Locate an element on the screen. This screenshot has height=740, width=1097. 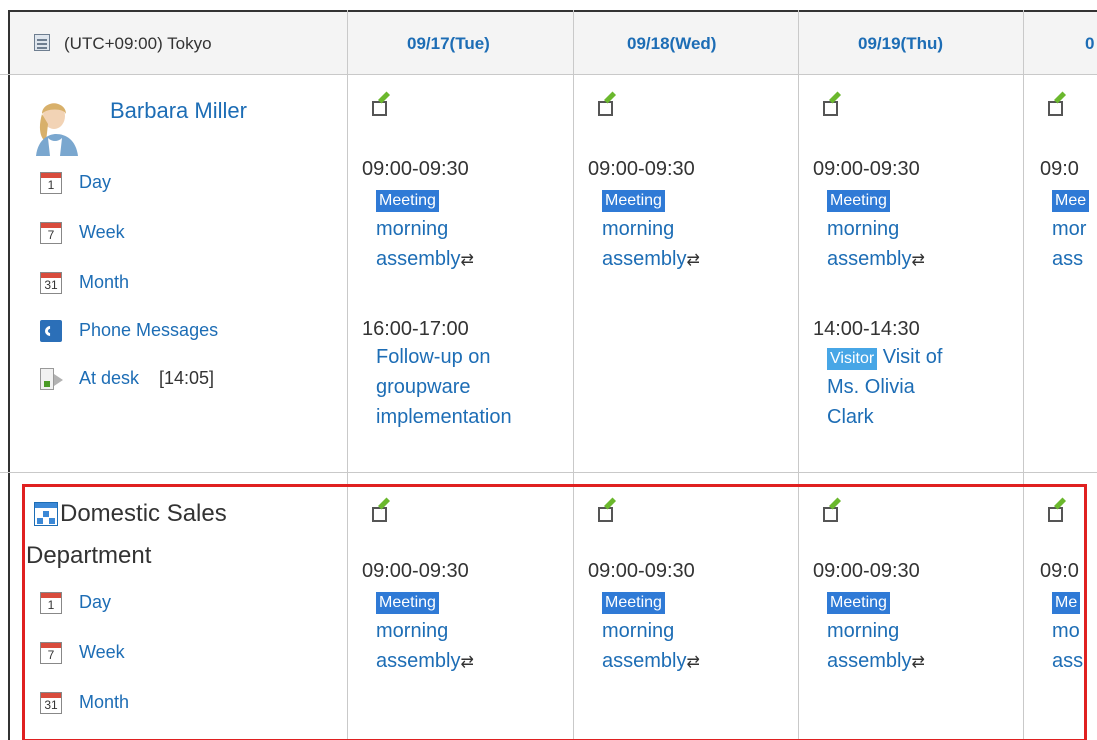
event-meeting-morning-assembly: Mee mor ass is located at coordinates (1074, 229).